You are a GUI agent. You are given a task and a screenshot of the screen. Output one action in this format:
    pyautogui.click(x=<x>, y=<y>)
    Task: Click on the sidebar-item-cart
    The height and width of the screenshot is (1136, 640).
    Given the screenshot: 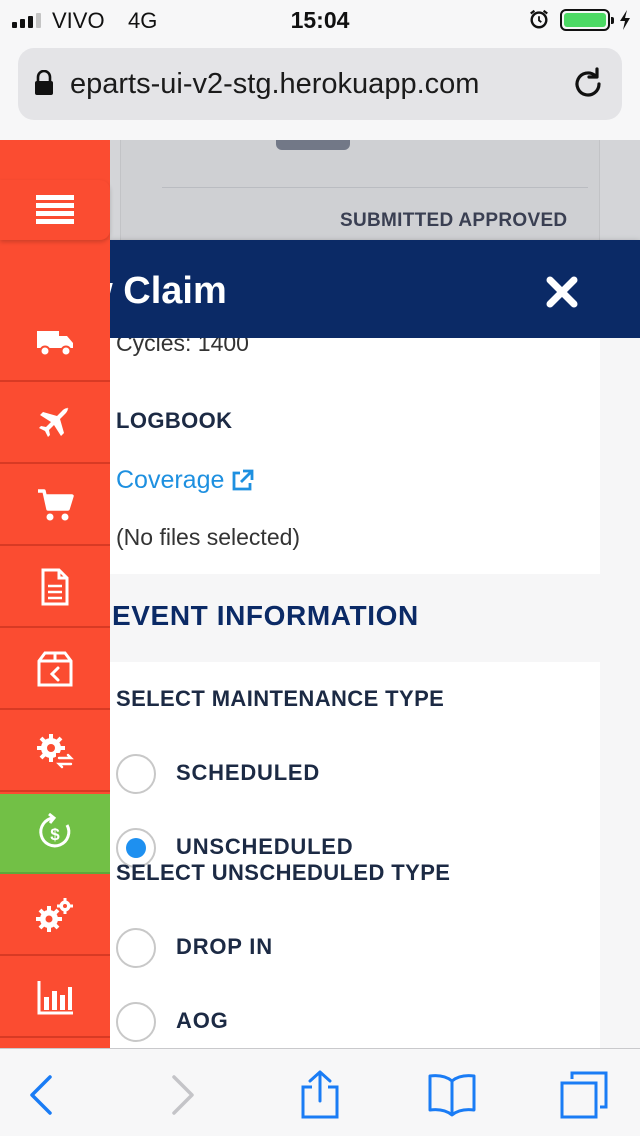 What is the action you would take?
    pyautogui.click(x=55, y=506)
    